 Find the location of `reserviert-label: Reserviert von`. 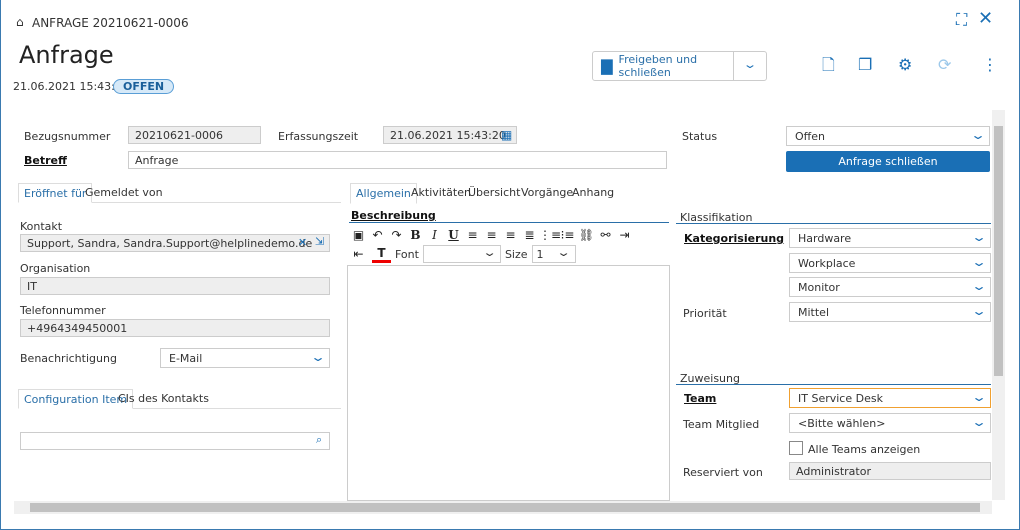

reserviert-label: Reserviert von is located at coordinates (723, 472).